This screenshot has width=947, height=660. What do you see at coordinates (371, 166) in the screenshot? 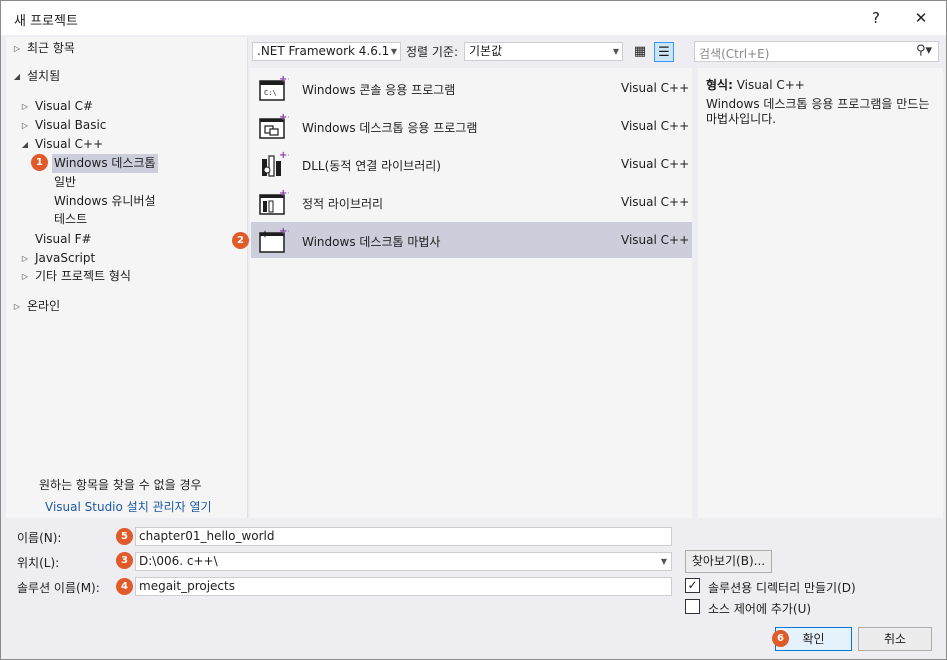
I see `template-name: DLL(동적 연결 라이브러리)` at bounding box center [371, 166].